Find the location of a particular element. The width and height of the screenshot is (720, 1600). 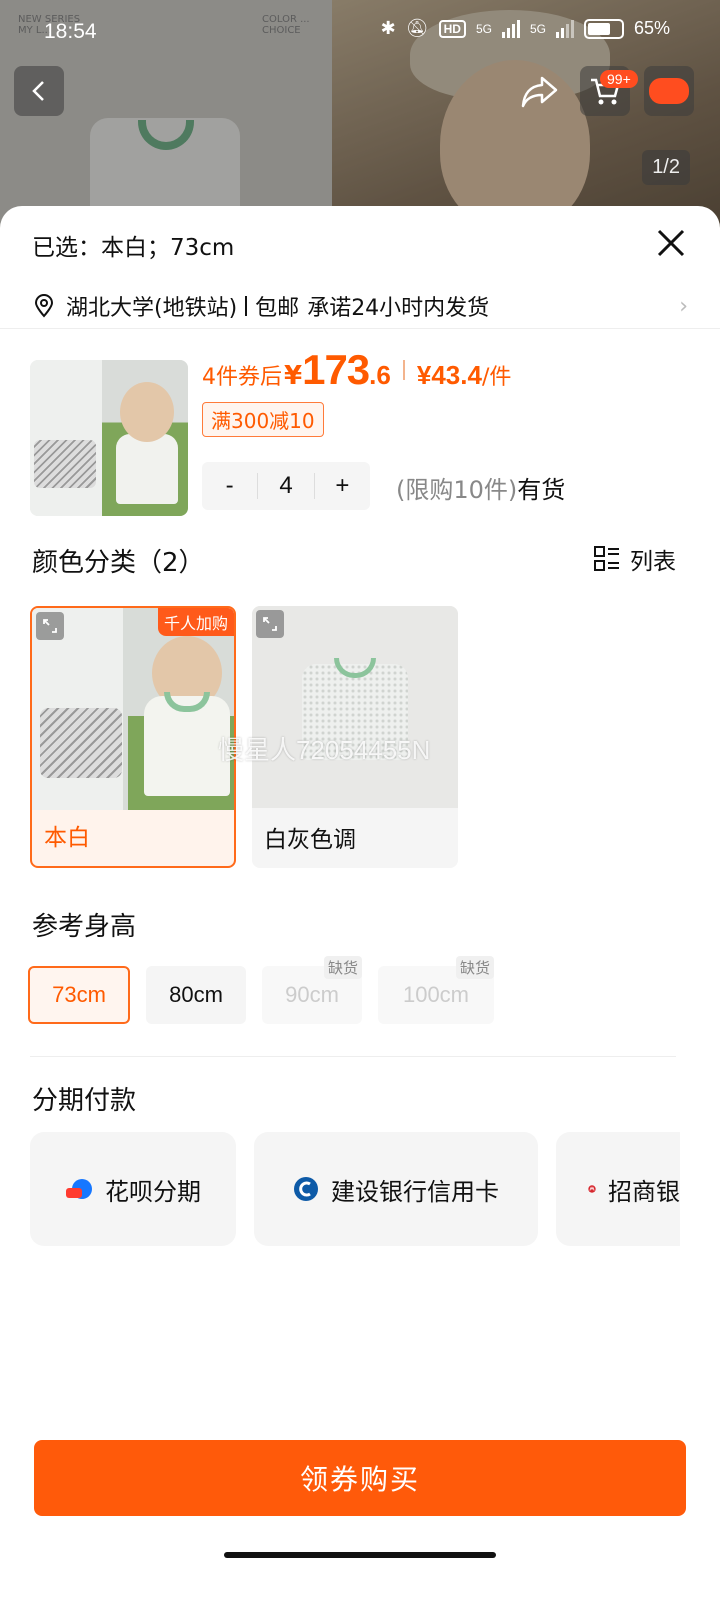

chevron-right-icon: › is located at coordinates (683, 306).